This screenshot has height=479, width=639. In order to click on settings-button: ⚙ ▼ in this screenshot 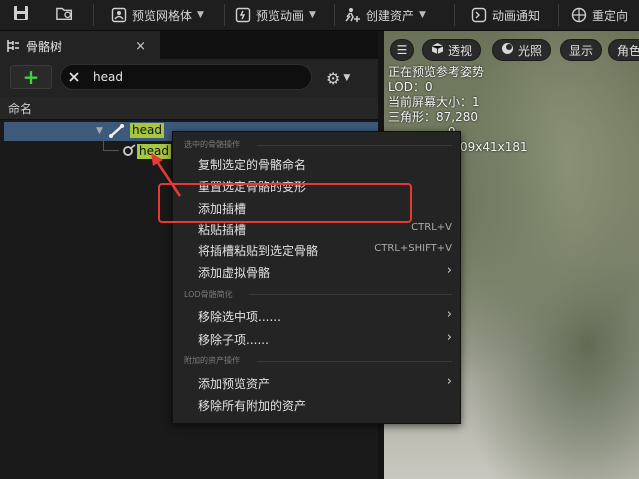, I will do `click(346, 78)`.